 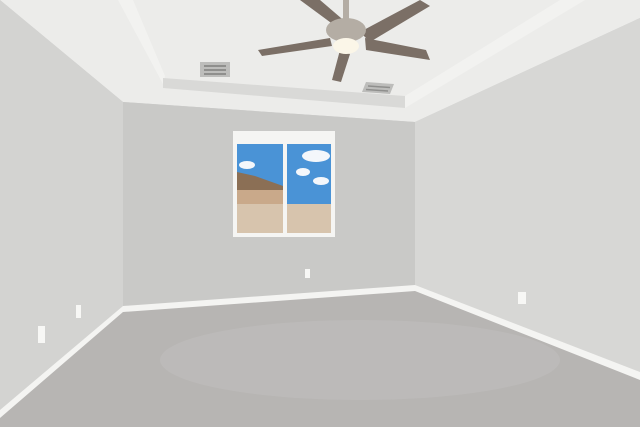 I want to click on ceiling-vent-left, so click(x=215, y=69).